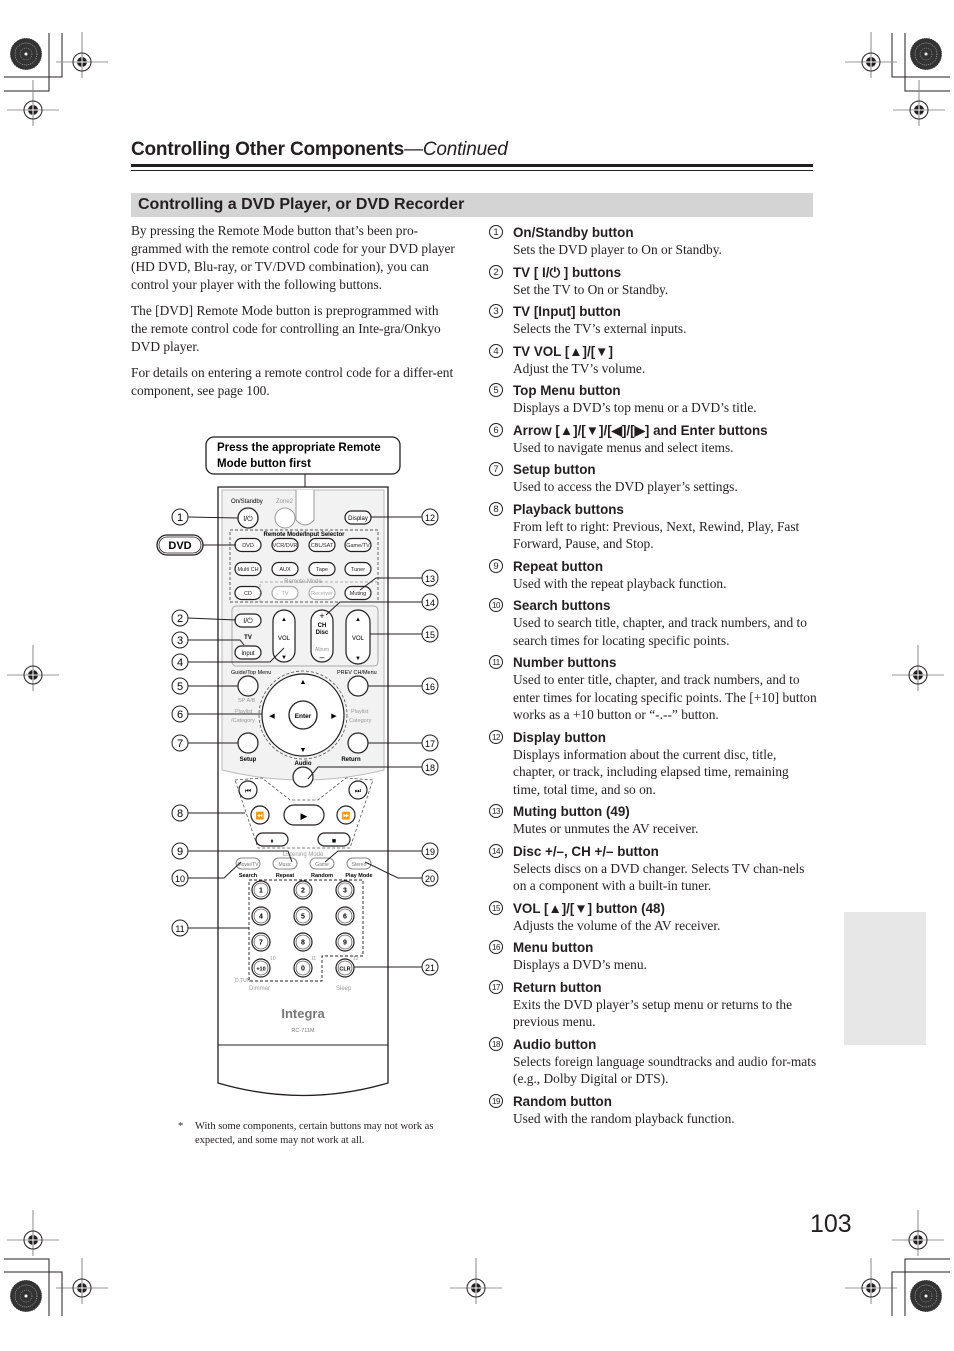 This screenshot has height=1351, width=954. What do you see at coordinates (567, 311) in the screenshot?
I see `item-title: TV [Input] button` at bounding box center [567, 311].